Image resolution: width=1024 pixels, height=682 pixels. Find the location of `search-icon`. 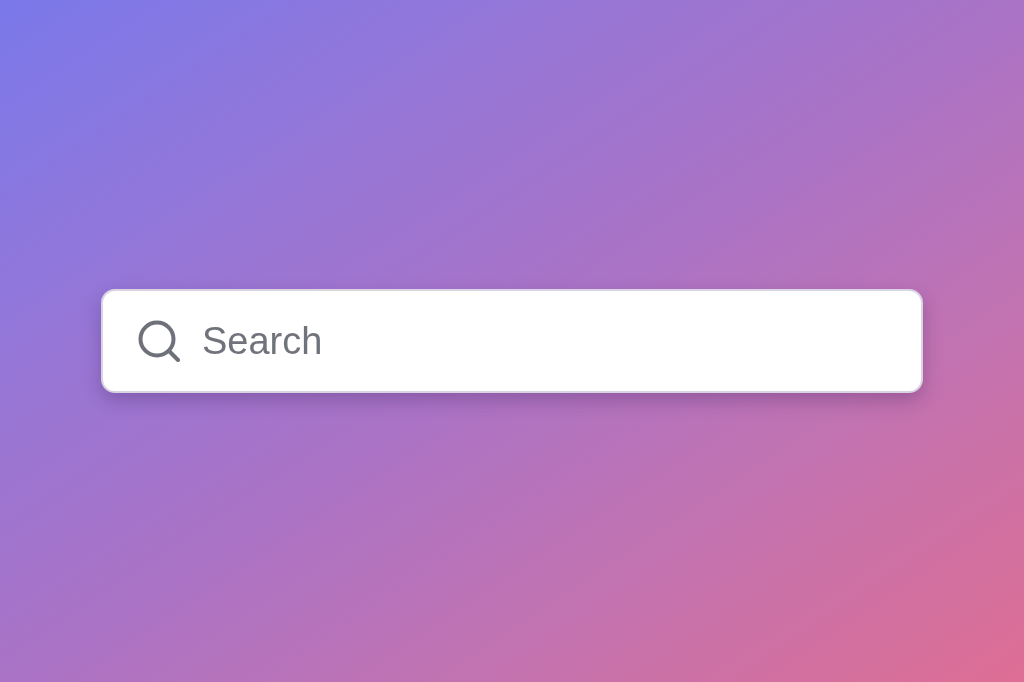

search-icon is located at coordinates (159, 341).